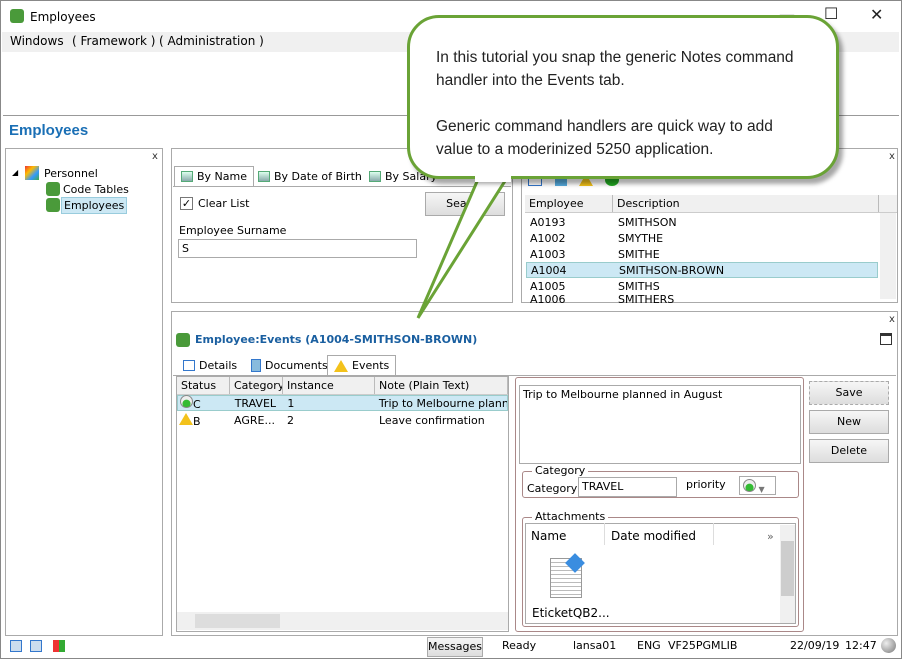 The width and height of the screenshot is (902, 659). I want to click on tab-by-date-of-birth: By Date of Birth, so click(310, 176).